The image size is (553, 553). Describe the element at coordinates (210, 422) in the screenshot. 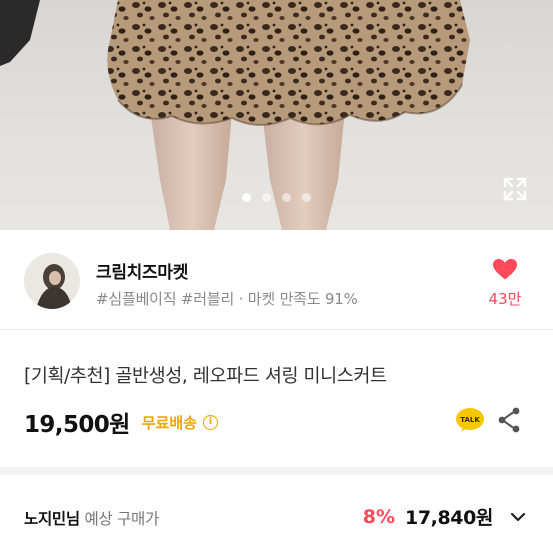

I see `info-icon: i` at that location.